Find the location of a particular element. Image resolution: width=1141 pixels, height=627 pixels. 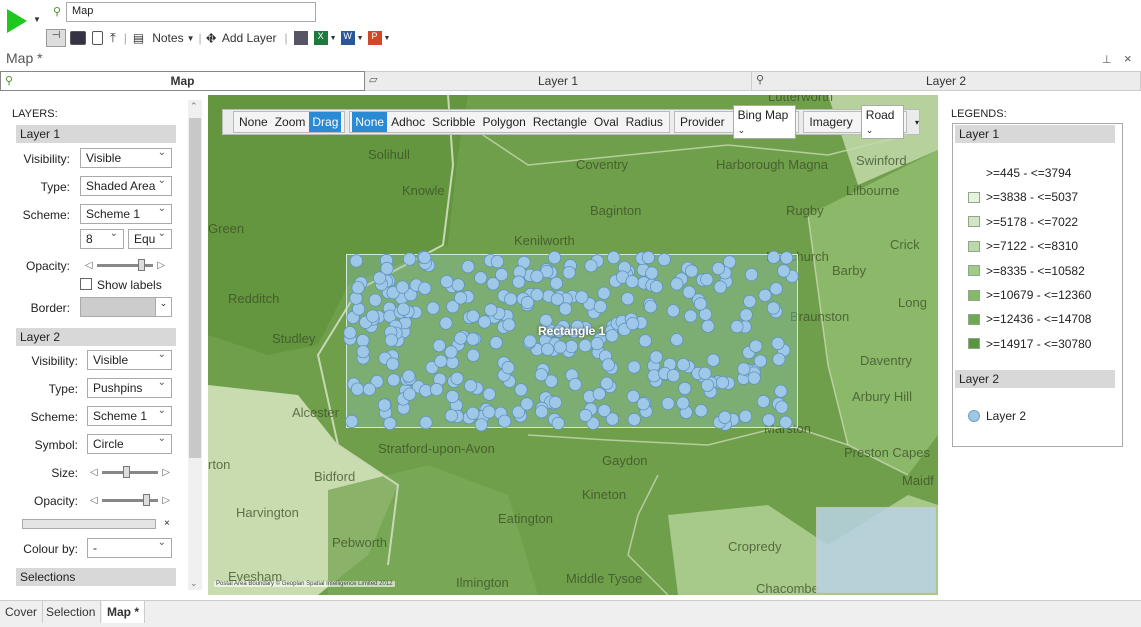

layer-2-visibility-select: Visible is located at coordinates (129, 359).